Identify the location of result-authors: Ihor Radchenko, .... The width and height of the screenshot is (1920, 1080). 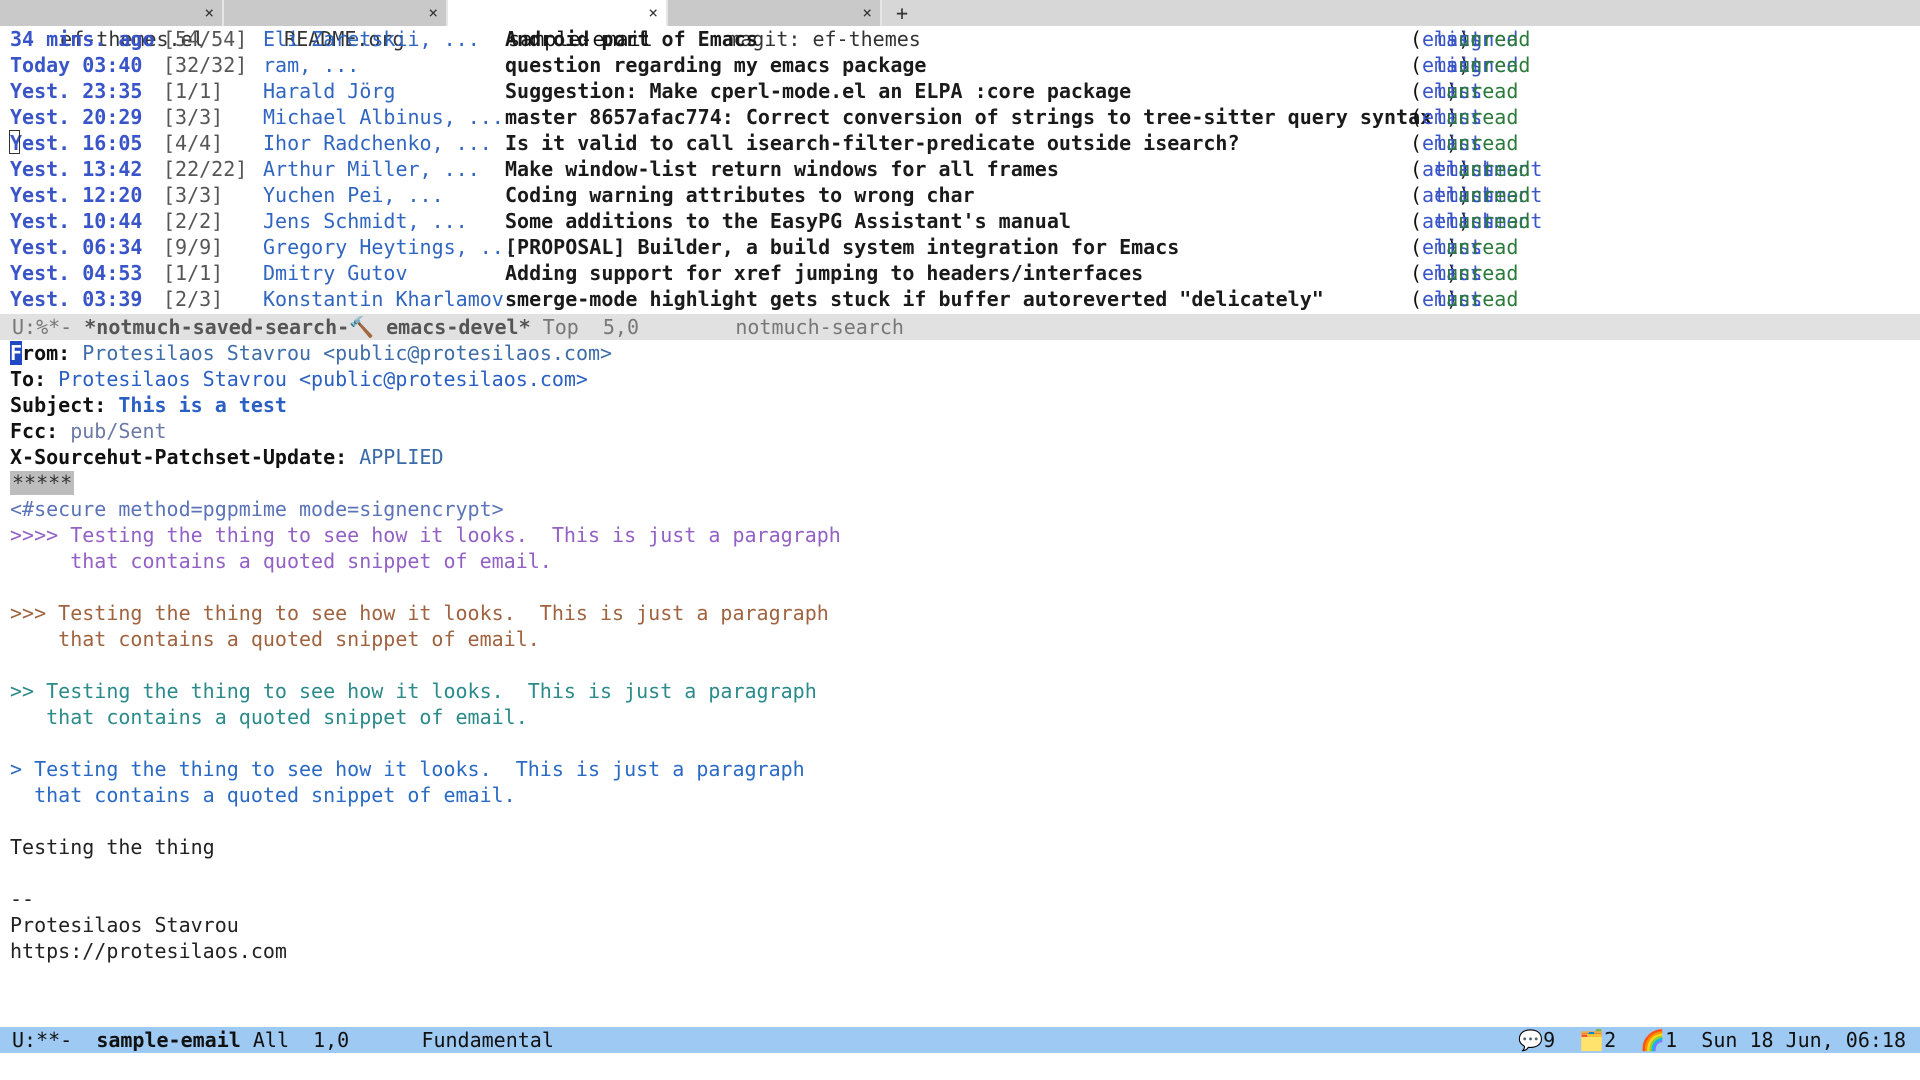
(377, 143).